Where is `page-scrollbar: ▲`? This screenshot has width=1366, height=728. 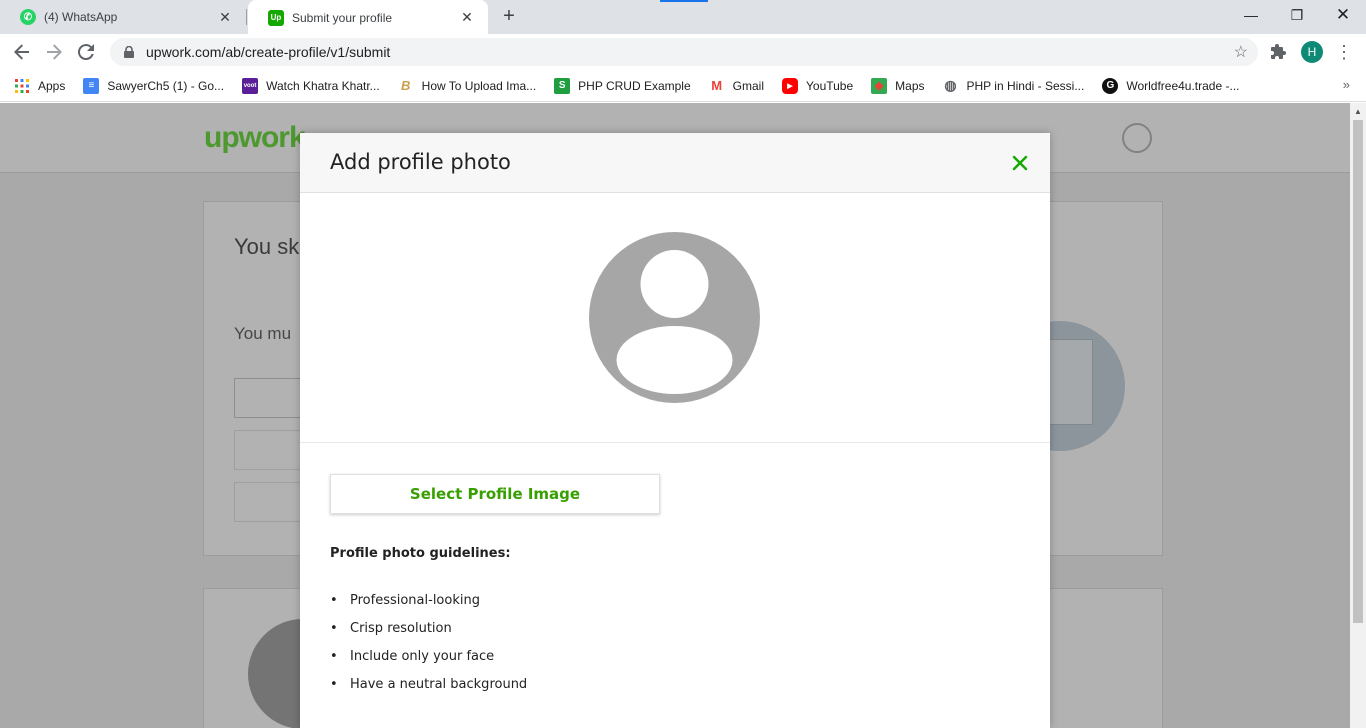
page-scrollbar: ▲ is located at coordinates (1358, 415).